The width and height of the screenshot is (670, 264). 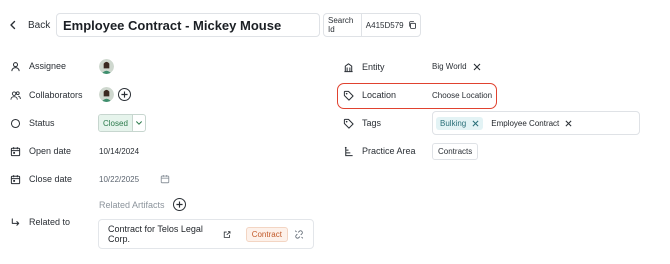 What do you see at coordinates (132, 204) in the screenshot?
I see `related-artifacts-label: Related Artifacts` at bounding box center [132, 204].